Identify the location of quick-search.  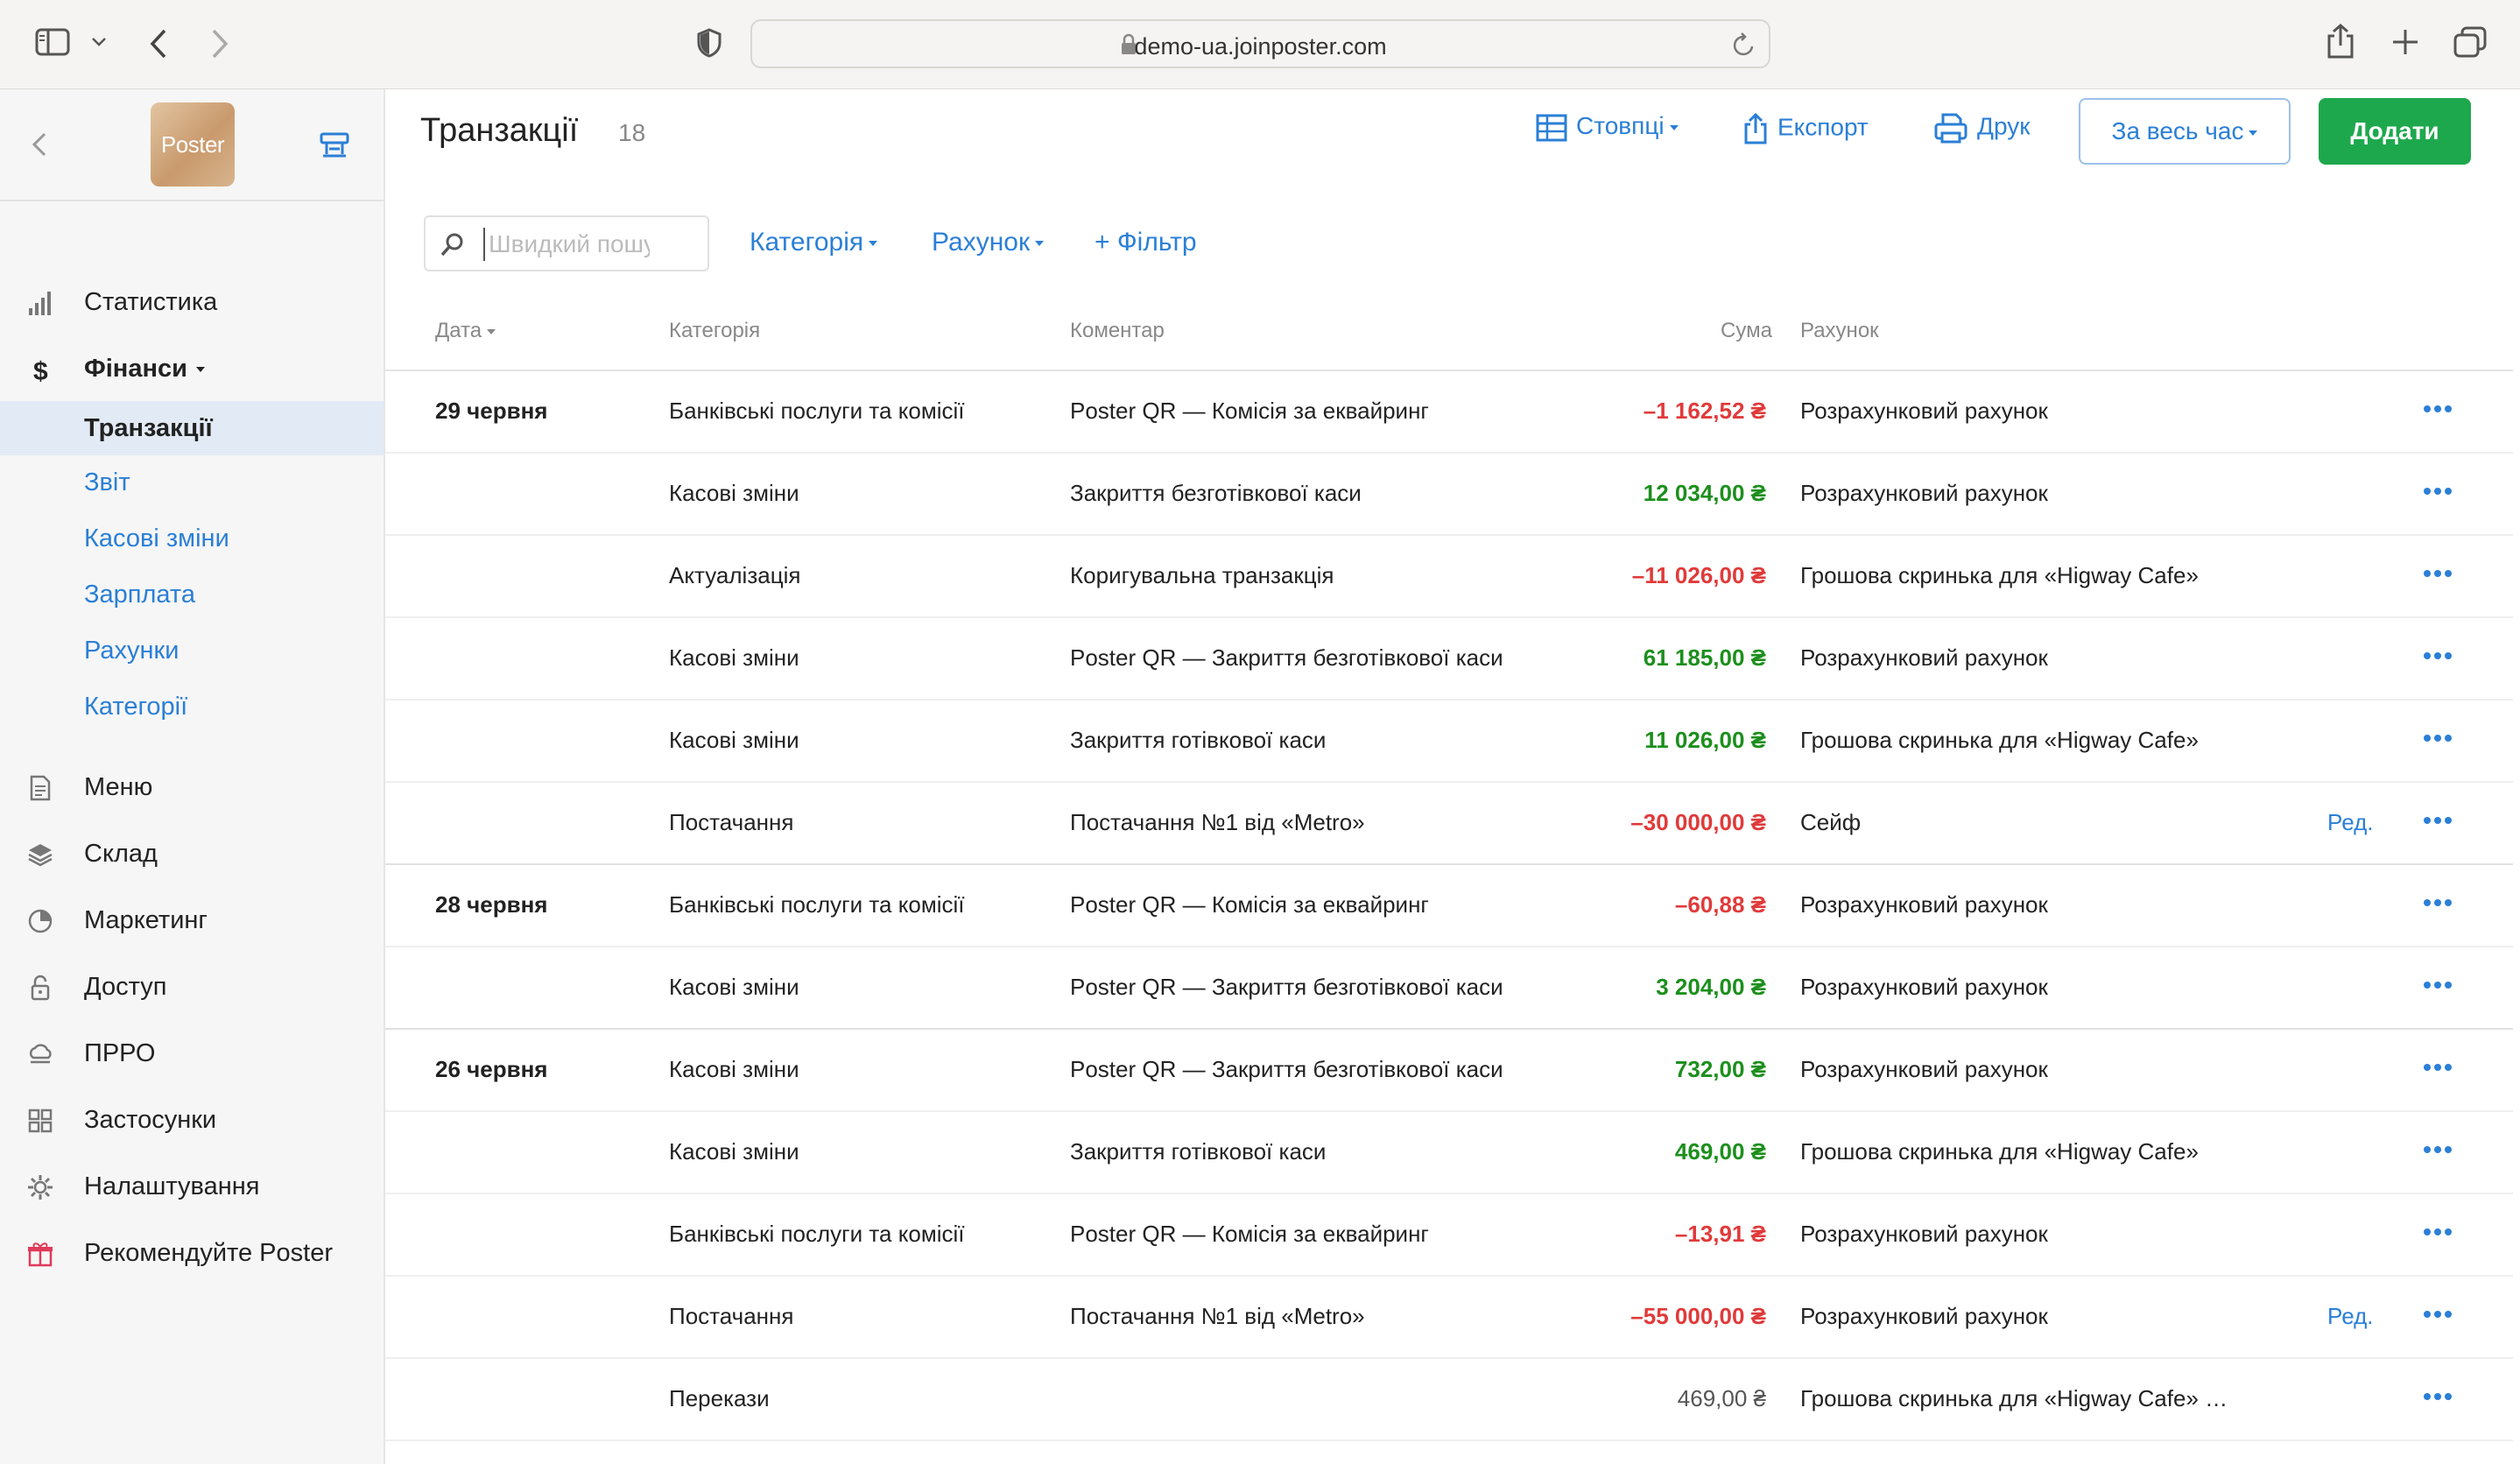
(566, 243).